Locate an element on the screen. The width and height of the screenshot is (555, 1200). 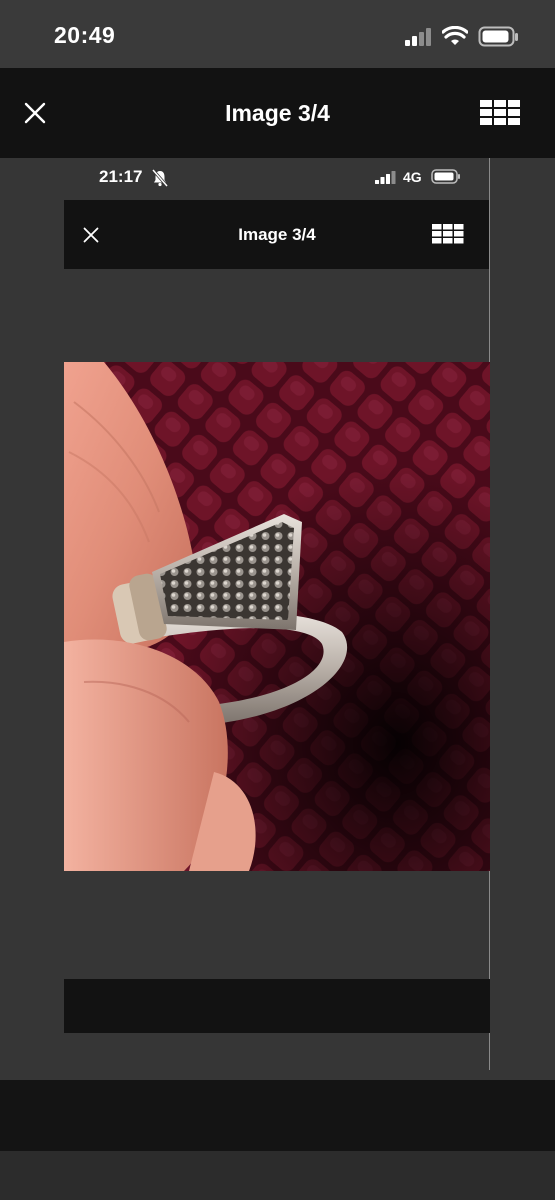
wifi-icon is located at coordinates (455, 35).